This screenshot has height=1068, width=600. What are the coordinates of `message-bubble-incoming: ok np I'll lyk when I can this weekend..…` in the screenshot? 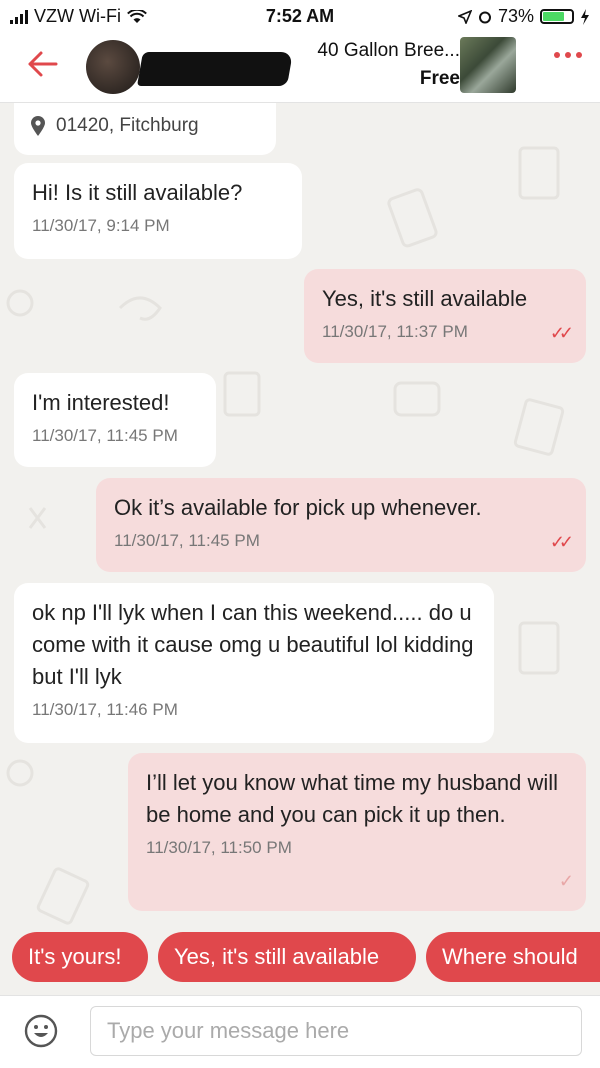 It's located at (254, 663).